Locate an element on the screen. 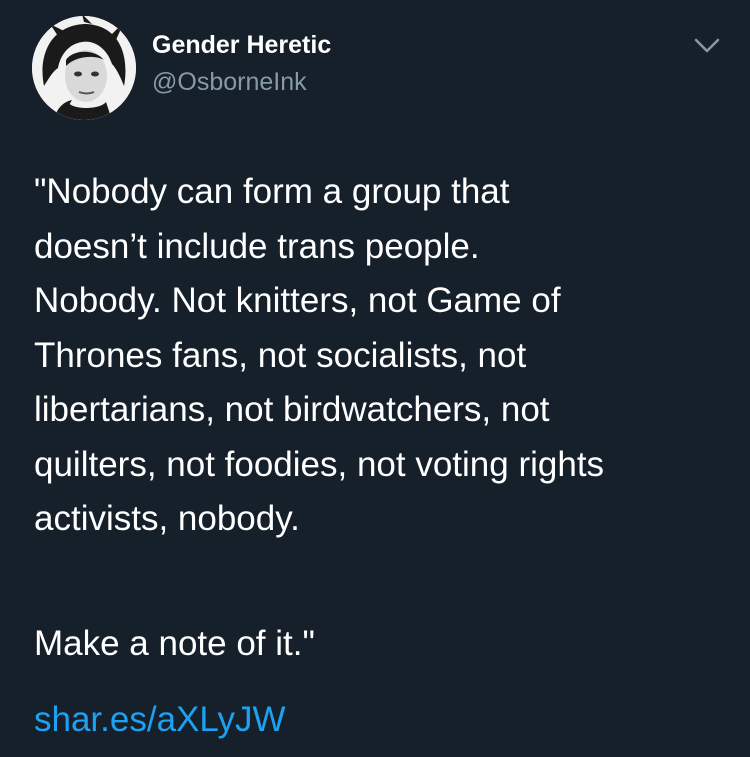 Image resolution: width=750 pixels, height=757 pixels. tweet-closing-line: Make a note of it." is located at coordinates (174, 643).